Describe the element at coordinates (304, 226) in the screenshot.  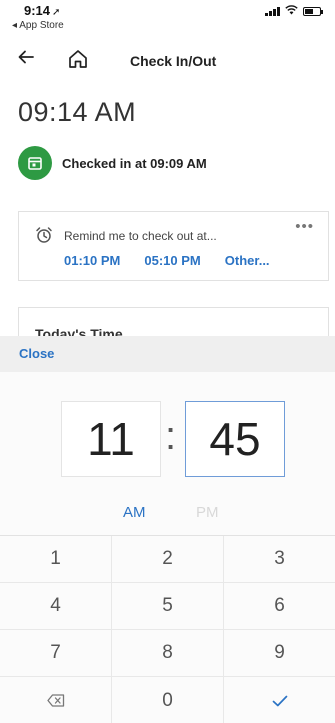
I see `more-icon: •••` at that location.